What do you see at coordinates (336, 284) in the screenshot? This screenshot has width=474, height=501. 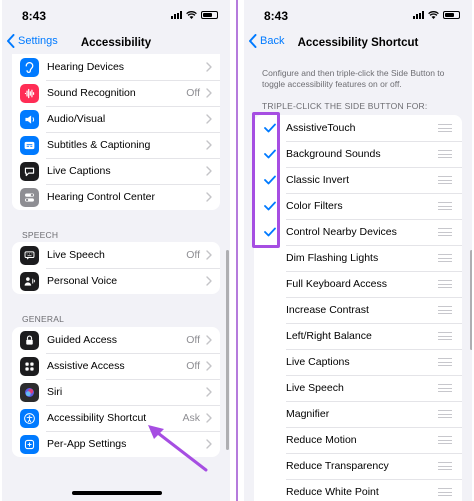 I see `shortcut-option-label: Full Keyboard Access` at bounding box center [336, 284].